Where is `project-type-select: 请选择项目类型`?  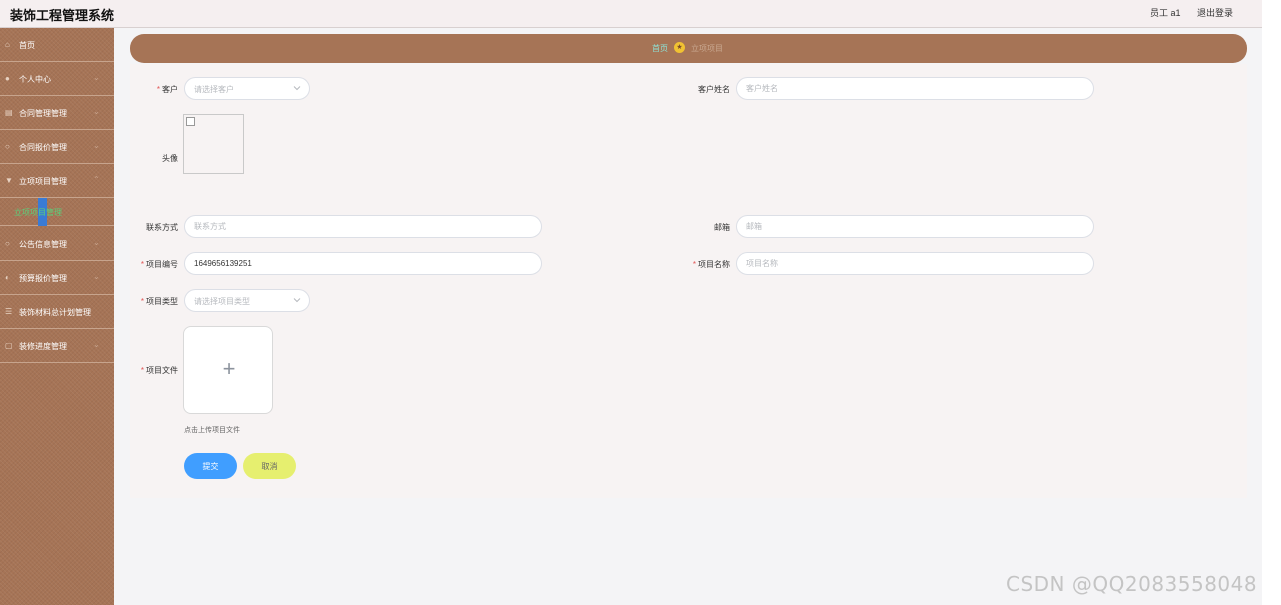 project-type-select: 请选择项目类型 is located at coordinates (247, 300).